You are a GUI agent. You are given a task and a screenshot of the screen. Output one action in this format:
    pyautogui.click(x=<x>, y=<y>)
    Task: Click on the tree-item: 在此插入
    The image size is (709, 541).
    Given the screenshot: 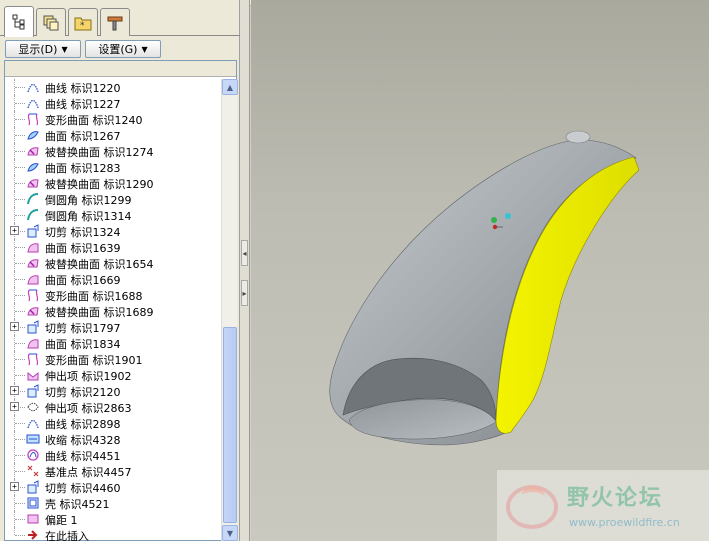 What is the action you would take?
    pyautogui.click(x=112, y=534)
    